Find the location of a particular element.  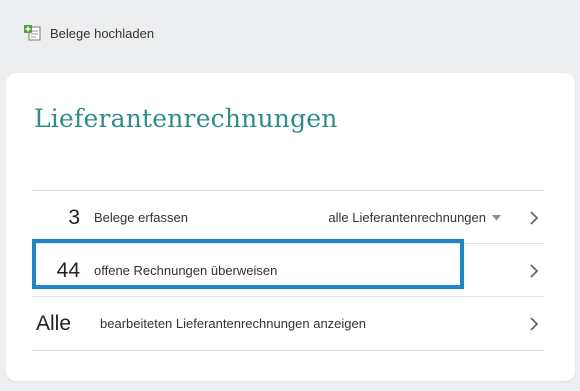

row-count: 44 is located at coordinates (68, 270).